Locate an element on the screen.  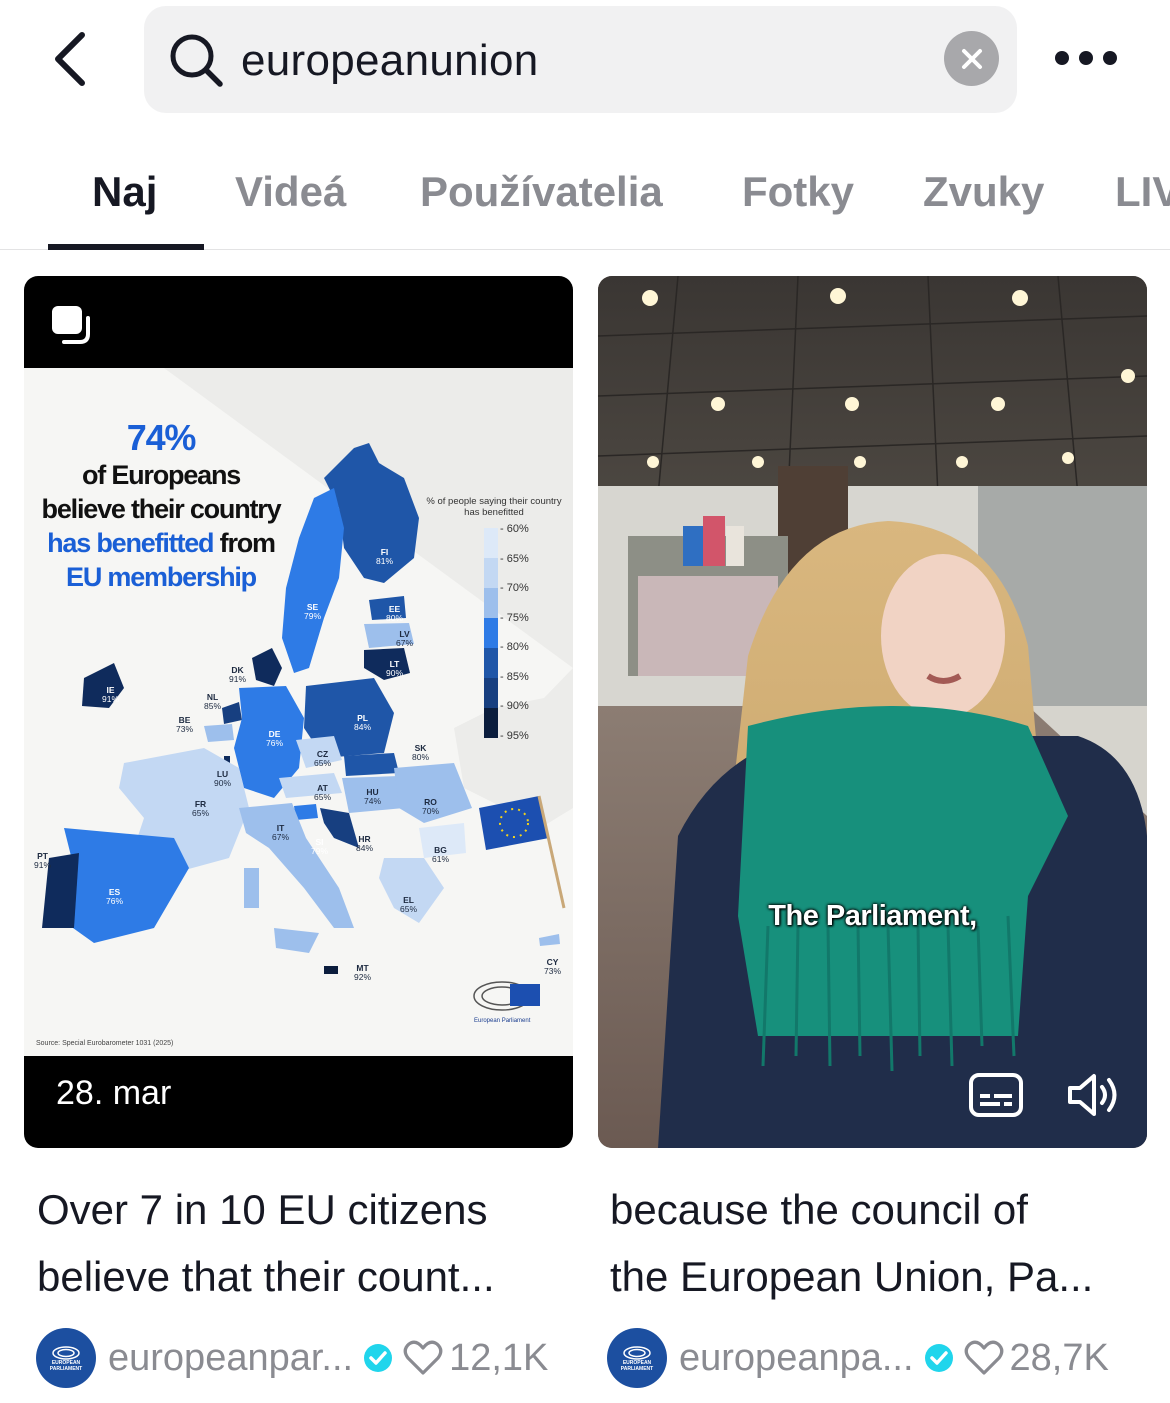
country-label-pl: PL 84% is located at coordinates (363, 722).